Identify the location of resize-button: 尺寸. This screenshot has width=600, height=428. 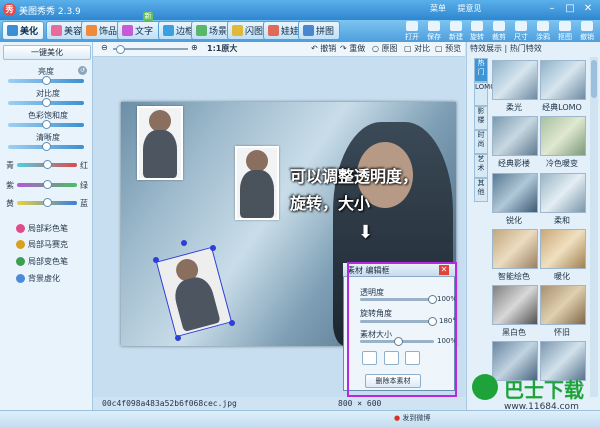
(521, 31).